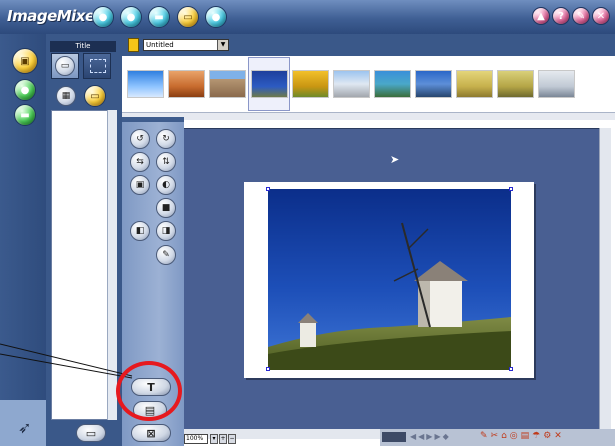 This screenshot has width=615, height=446. What do you see at coordinates (395, 159) in the screenshot?
I see `mouse-cursor-icon: ➤` at bounding box center [395, 159].